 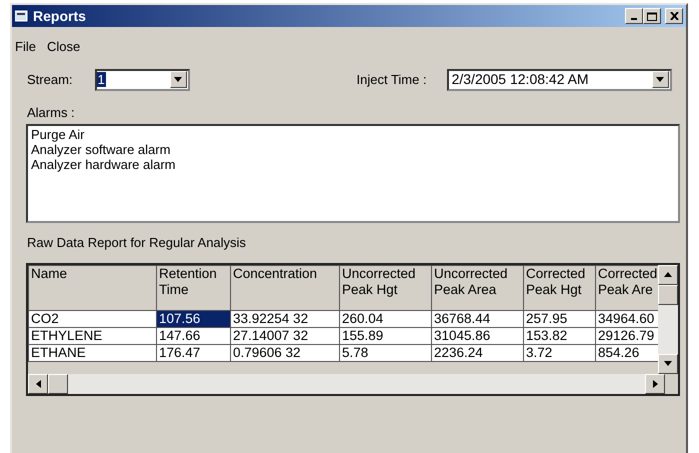 What do you see at coordinates (346, 384) in the screenshot?
I see `horizontal-scrollbar` at bounding box center [346, 384].